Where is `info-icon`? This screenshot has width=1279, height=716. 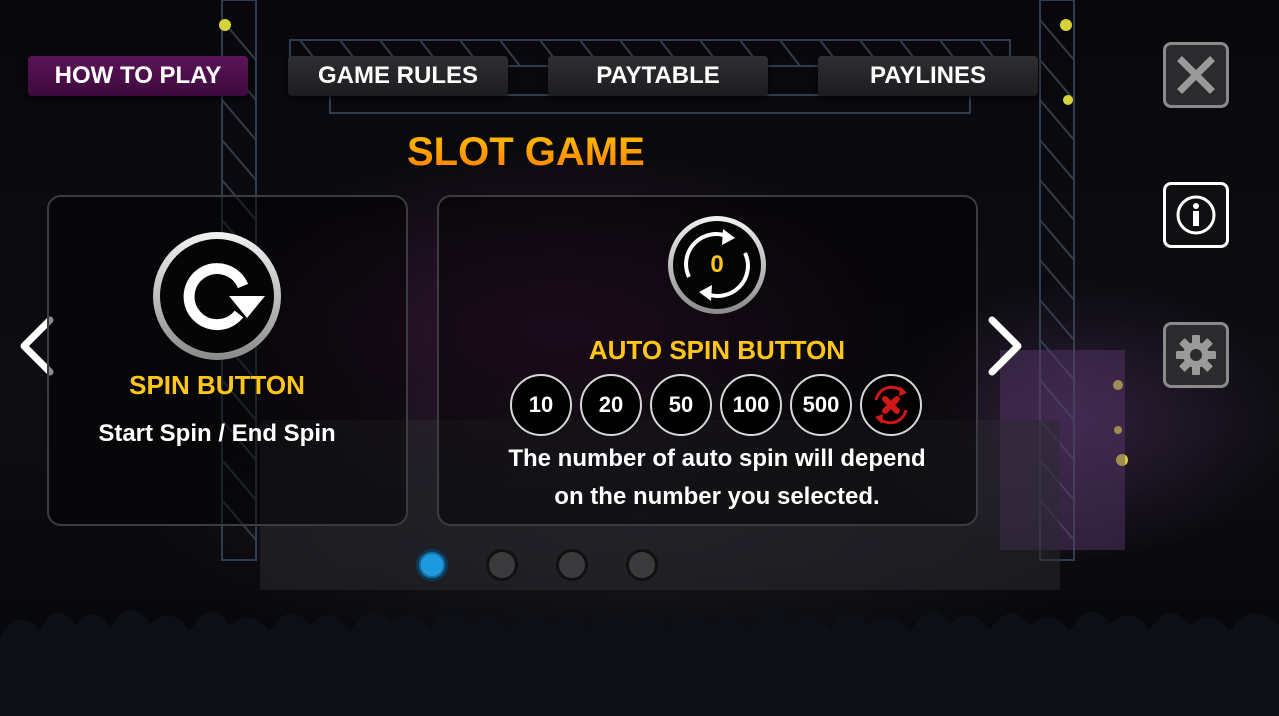
info-icon is located at coordinates (1196, 215).